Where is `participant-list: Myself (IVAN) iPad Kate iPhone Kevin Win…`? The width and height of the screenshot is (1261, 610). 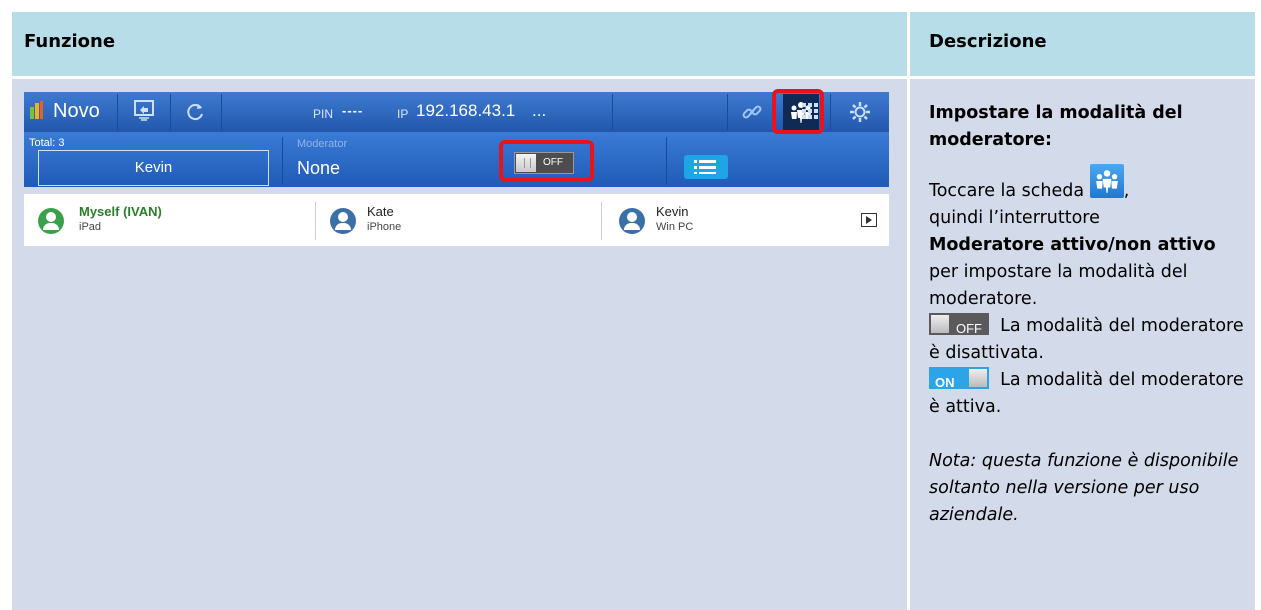
participant-list: Myself (IVAN) iPad Kate iPhone Kevin Win… is located at coordinates (456, 220).